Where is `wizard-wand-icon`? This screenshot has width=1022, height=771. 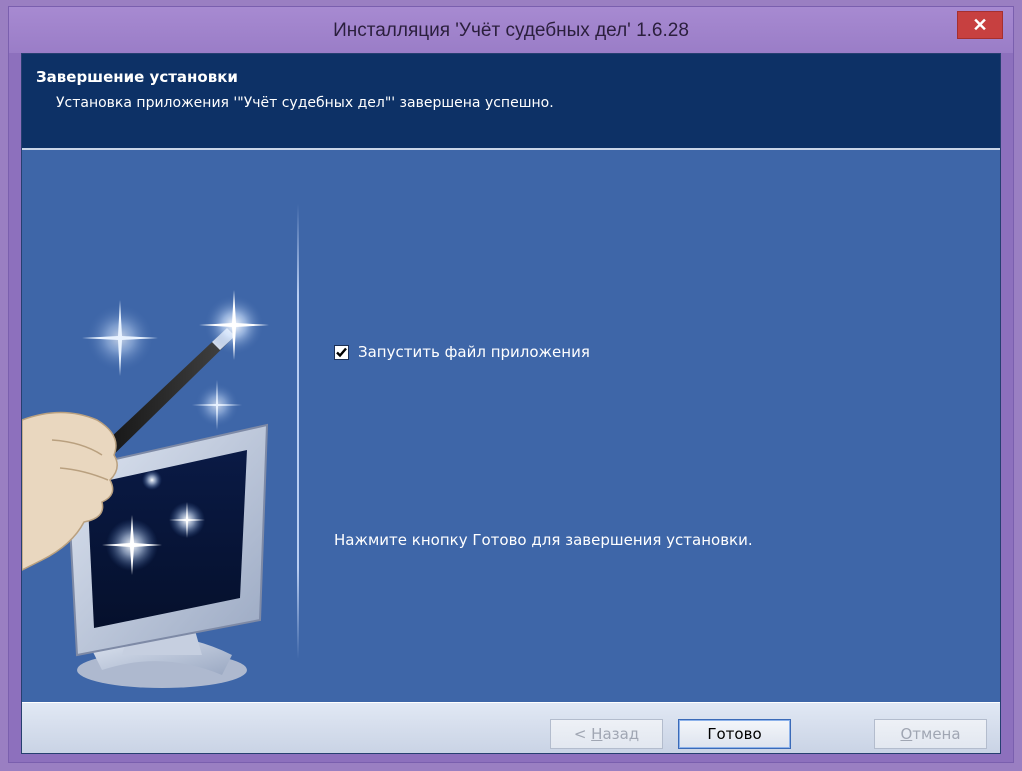 wizard-wand-icon is located at coordinates (145, 489).